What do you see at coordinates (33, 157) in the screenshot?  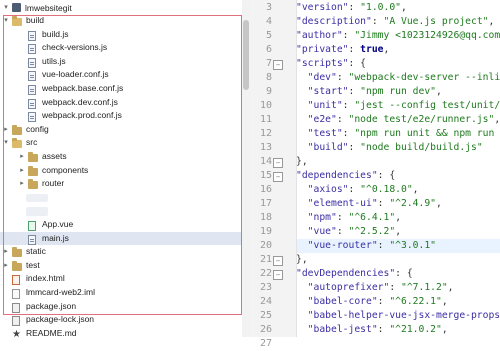 I see `folder-icon` at bounding box center [33, 157].